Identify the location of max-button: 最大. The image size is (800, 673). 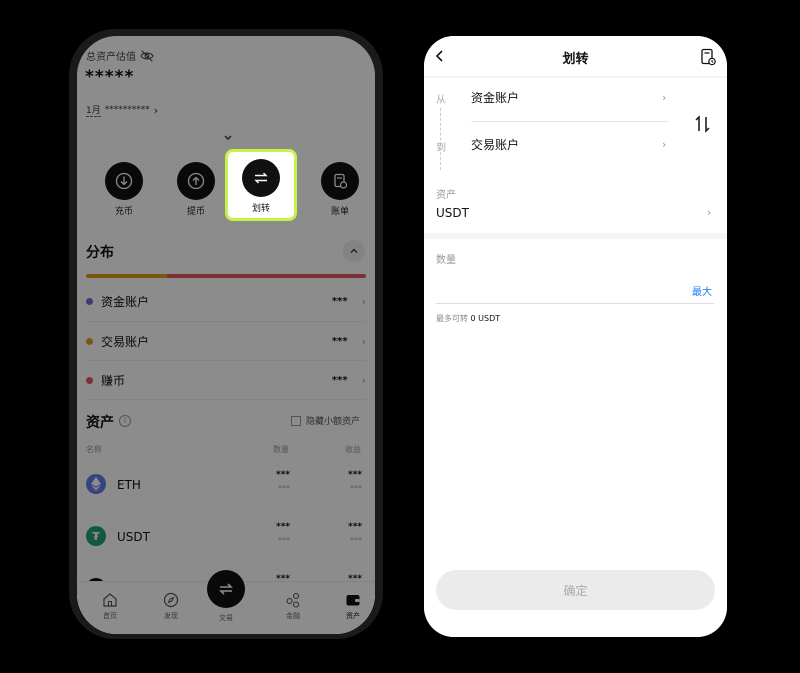
(702, 290).